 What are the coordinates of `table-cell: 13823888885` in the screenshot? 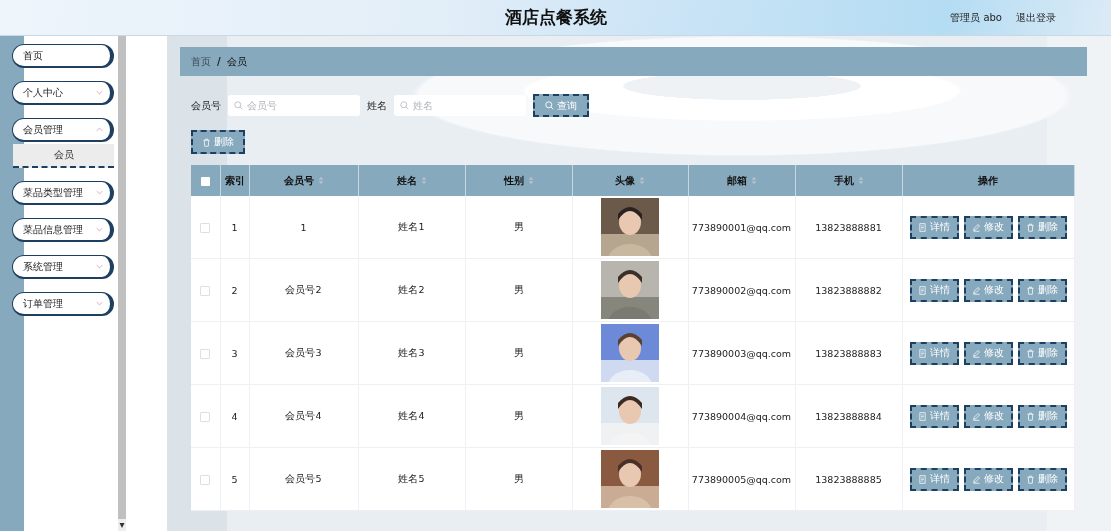 It's located at (848, 479).